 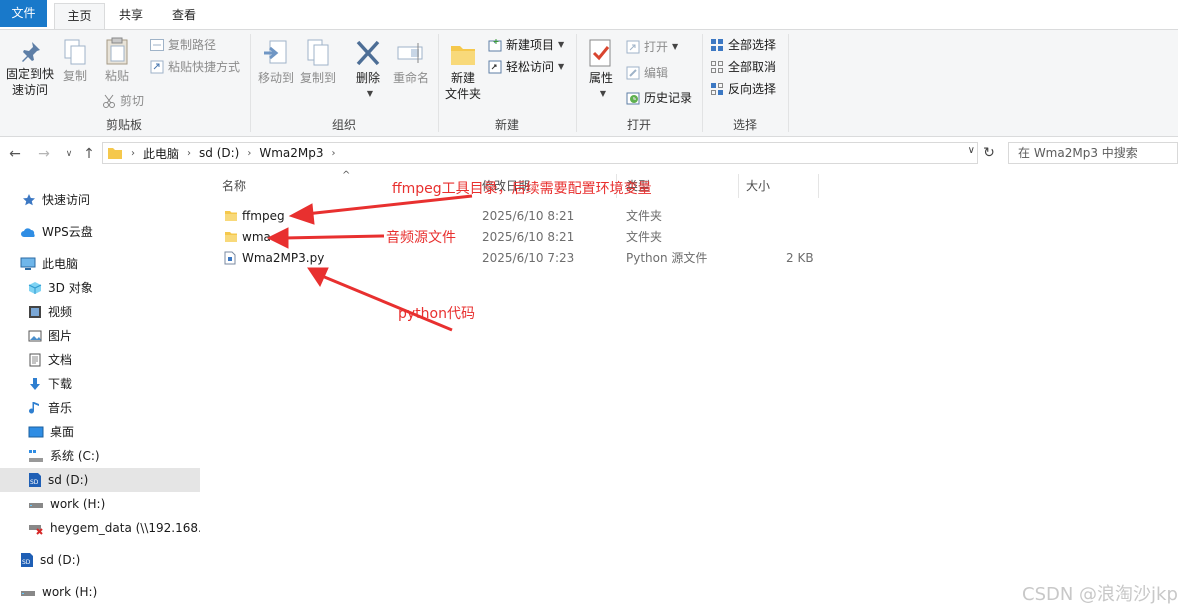 I want to click on copy-to-icon, so click(x=318, y=52).